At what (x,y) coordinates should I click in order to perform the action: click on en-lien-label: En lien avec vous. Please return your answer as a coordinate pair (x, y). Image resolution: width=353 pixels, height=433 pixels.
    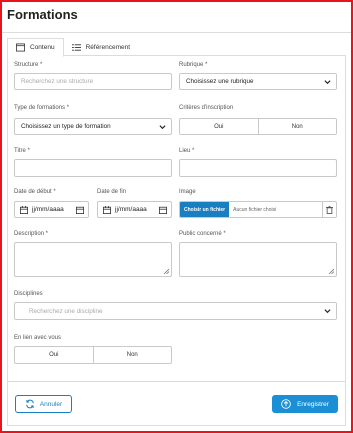
    Looking at the image, I should click on (38, 338).